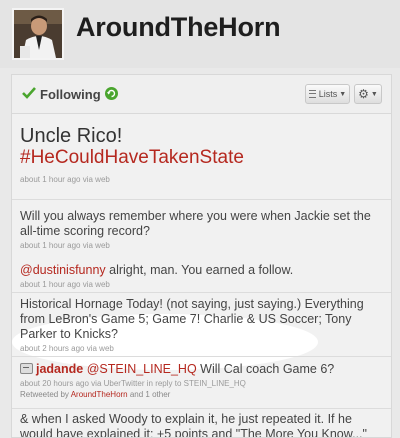 This screenshot has height=438, width=400. I want to click on hashtag-link: #HeCouldHaveTakenState, so click(201, 158).